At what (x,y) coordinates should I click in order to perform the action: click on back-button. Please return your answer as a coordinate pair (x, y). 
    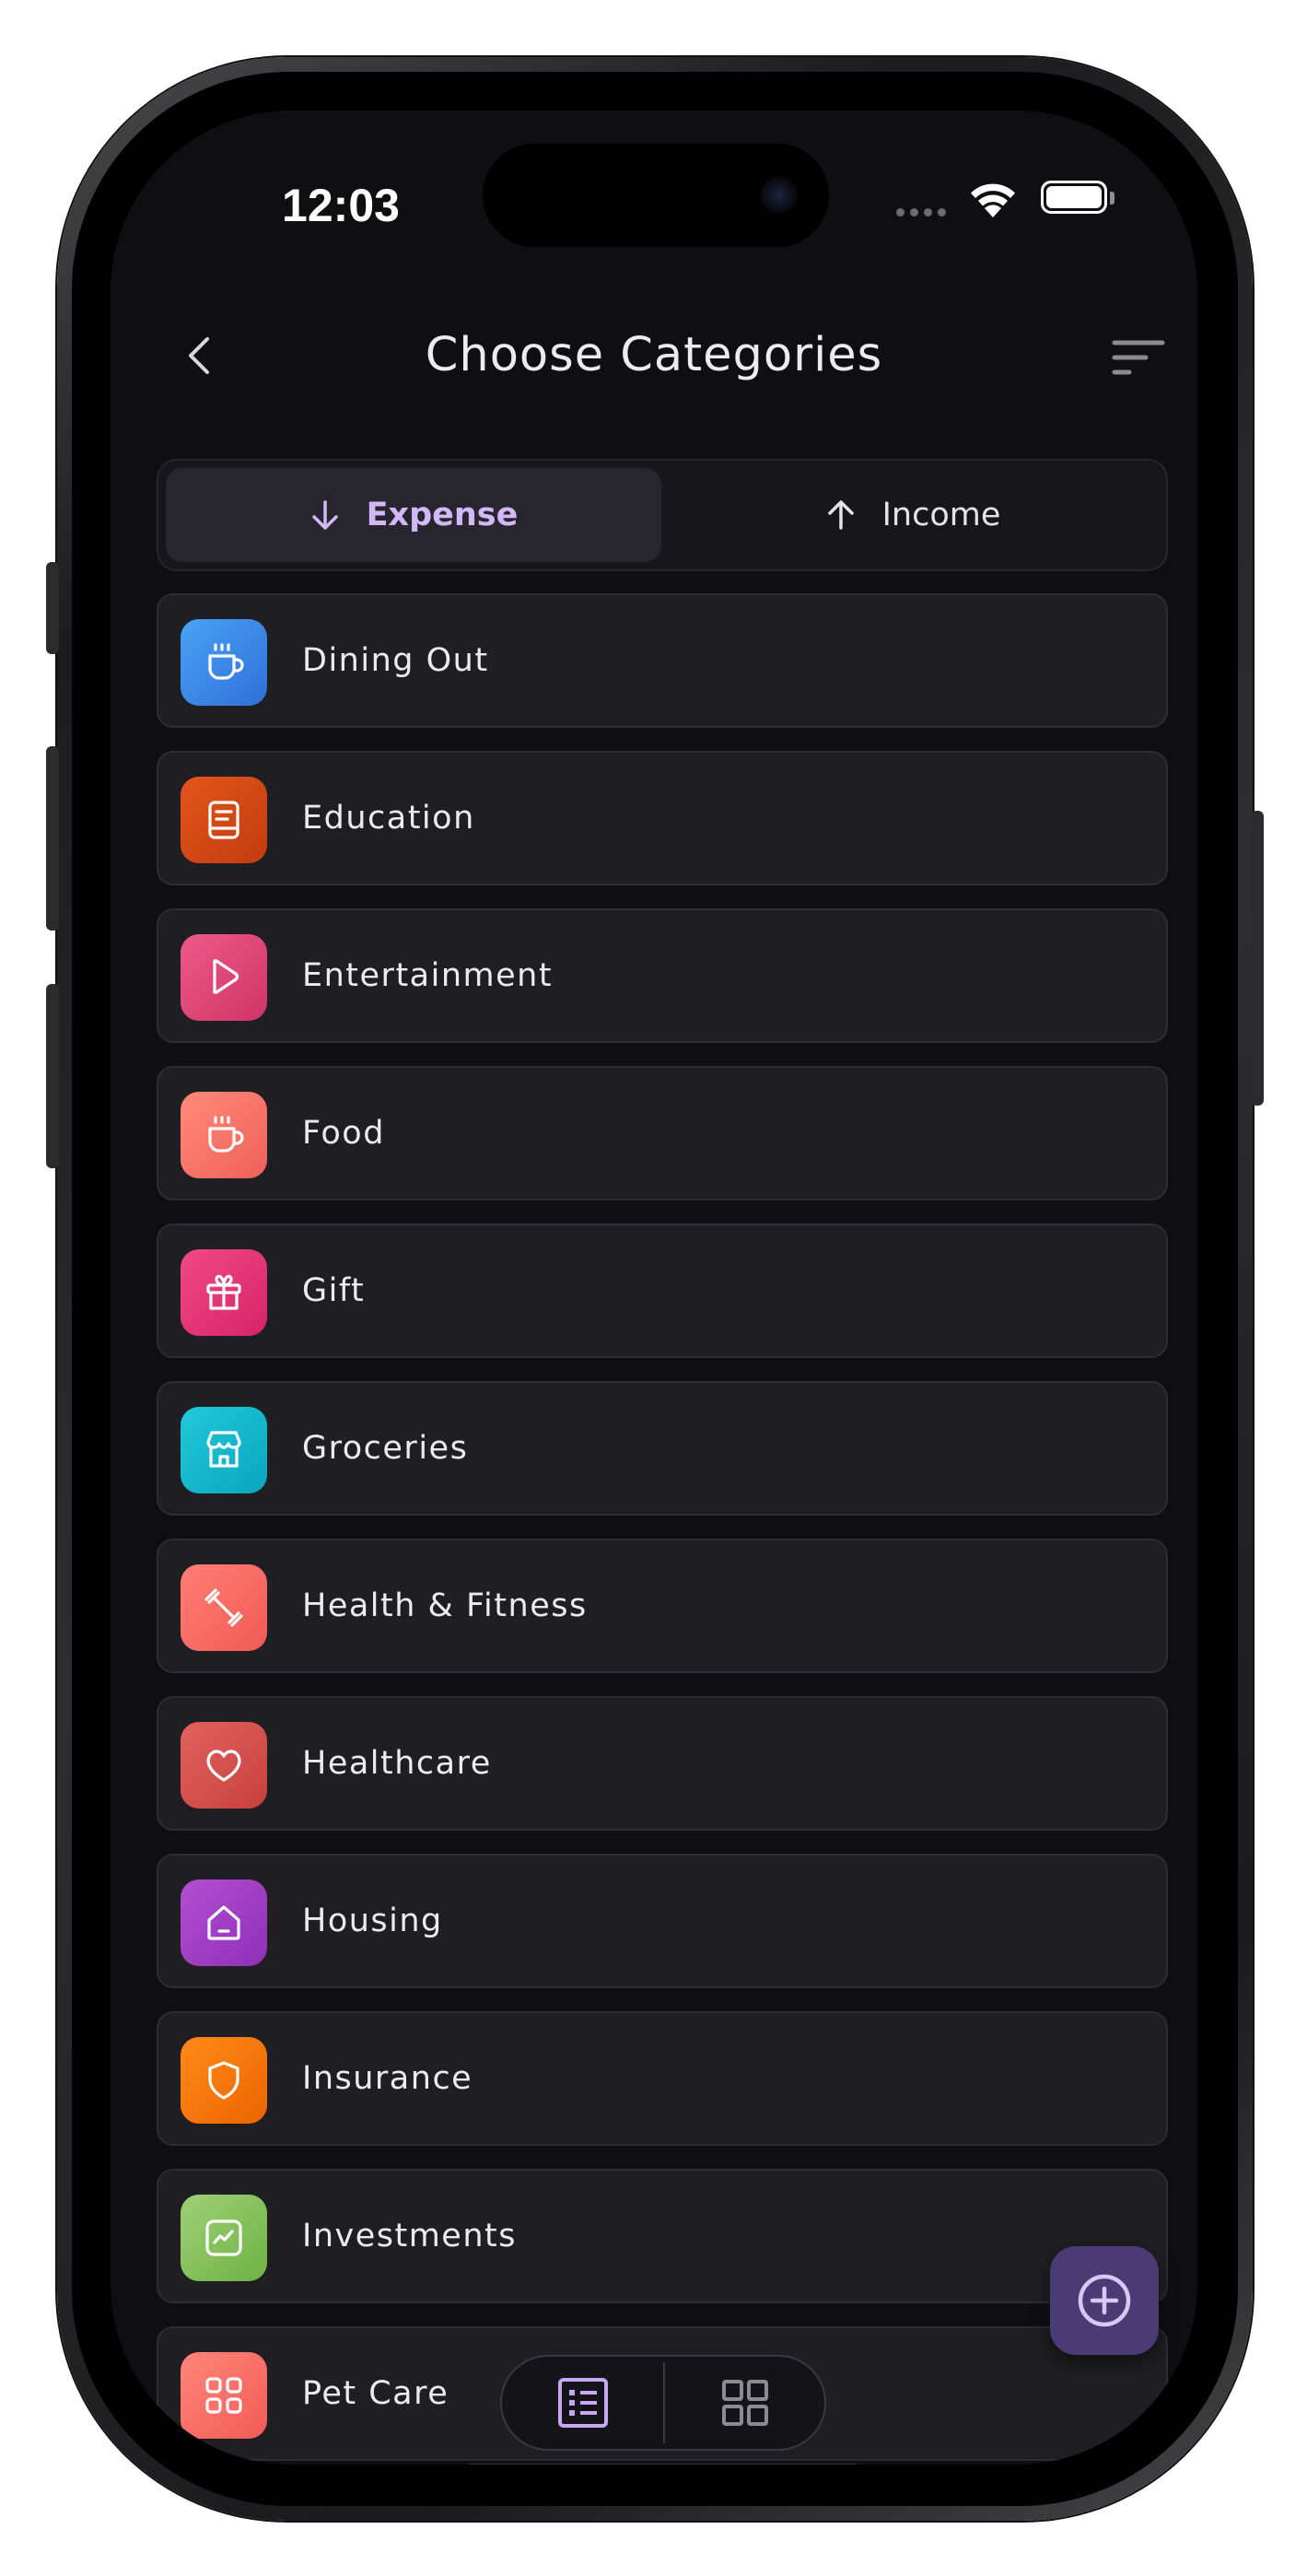
    Looking at the image, I should click on (199, 355).